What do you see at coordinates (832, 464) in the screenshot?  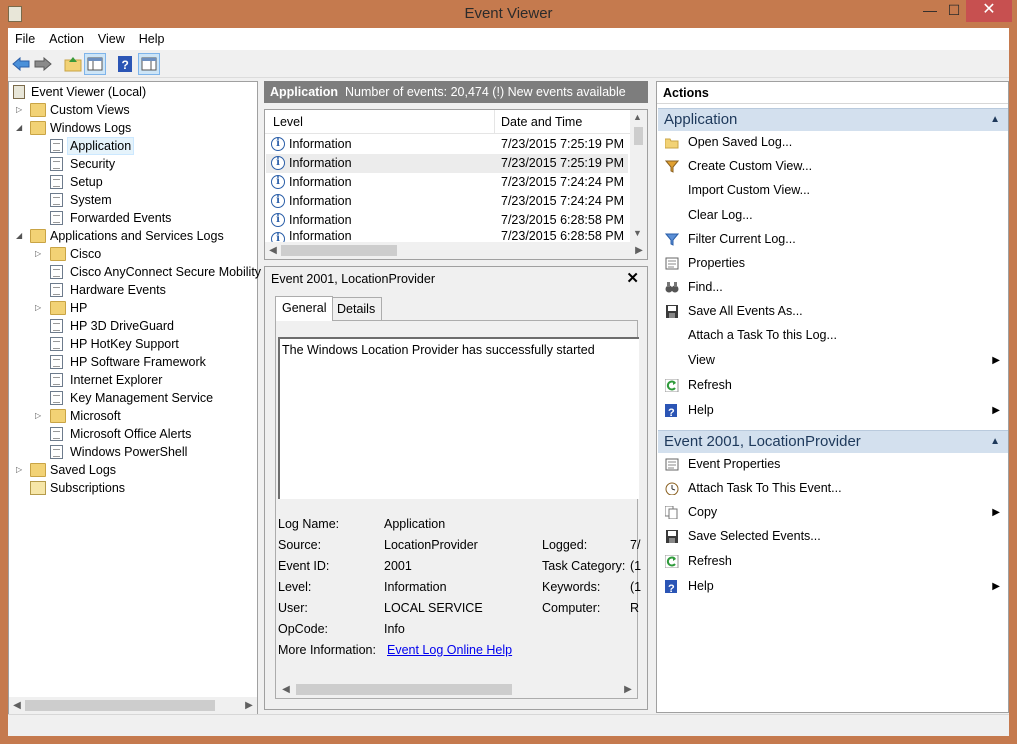 I see `action-event-properties: Event Properties` at bounding box center [832, 464].